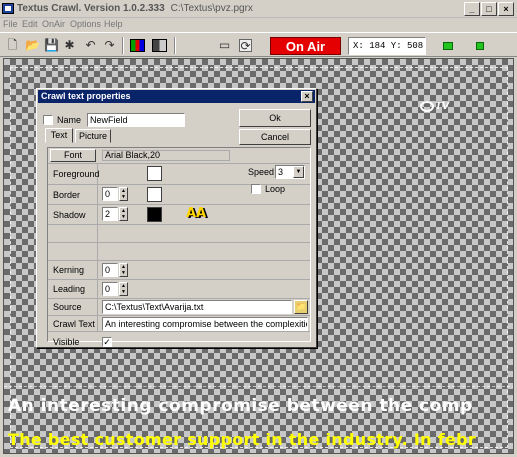  Describe the element at coordinates (107, 342) in the screenshot. I see `visible-checkbox: ✓` at that location.